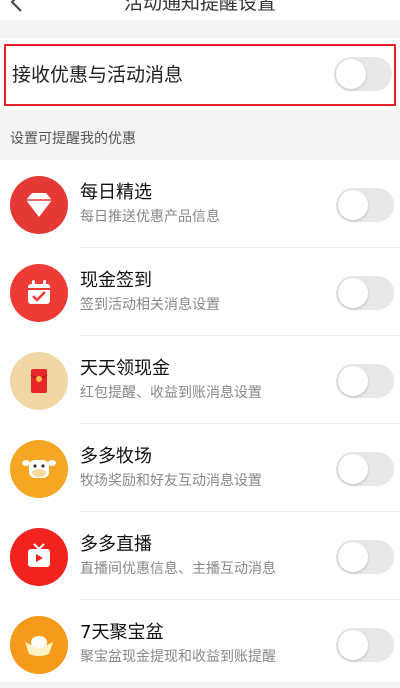 The width and height of the screenshot is (400, 688). What do you see at coordinates (116, 192) in the screenshot?
I see `item-title: 每日精选` at bounding box center [116, 192].